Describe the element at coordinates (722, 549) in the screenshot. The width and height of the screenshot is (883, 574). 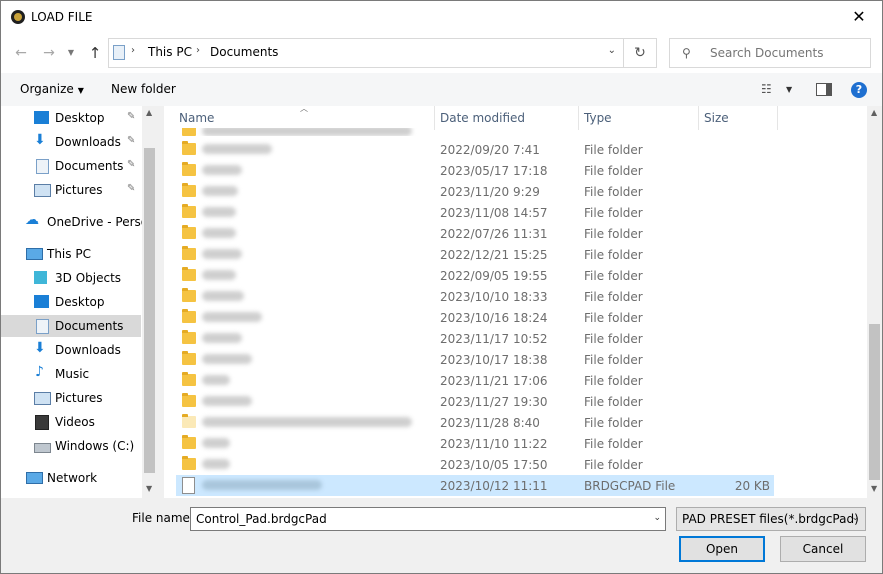
I see `open-button: Open` at that location.